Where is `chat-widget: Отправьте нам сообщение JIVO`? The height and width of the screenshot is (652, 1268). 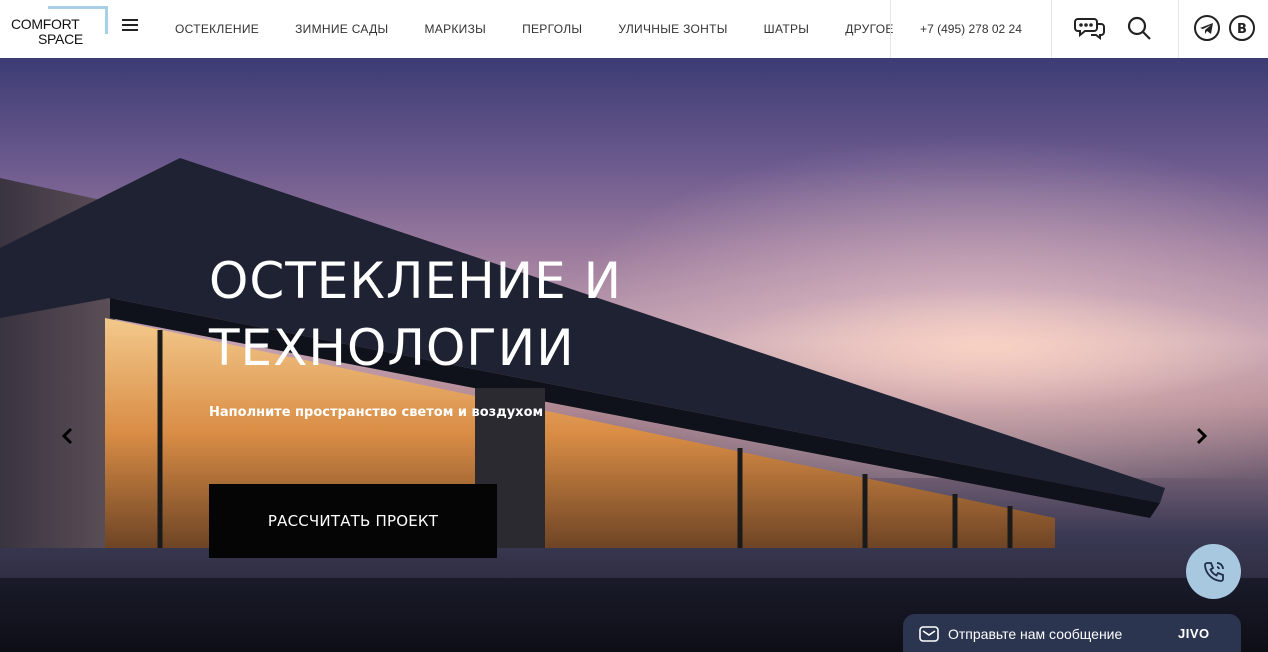
chat-widget: Отправьте нам сообщение JIVO is located at coordinates (1072, 633).